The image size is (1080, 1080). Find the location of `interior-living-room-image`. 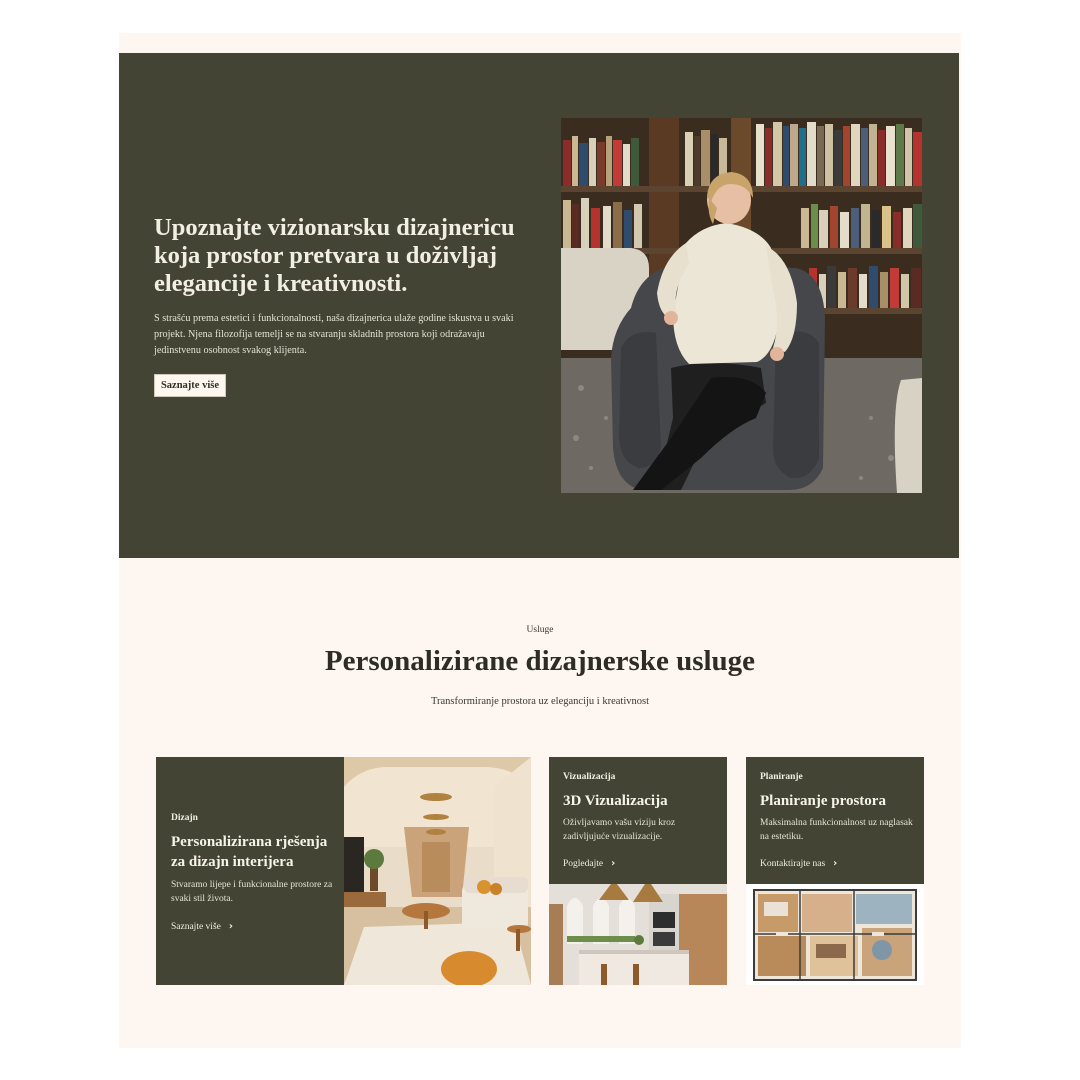

interior-living-room-image is located at coordinates (437, 871).